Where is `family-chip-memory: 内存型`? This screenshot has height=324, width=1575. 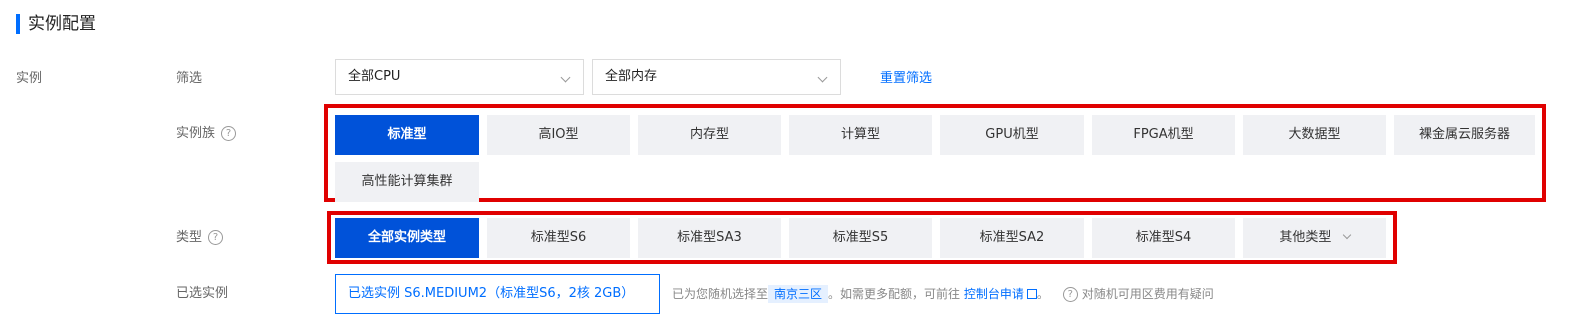 family-chip-memory: 内存型 is located at coordinates (709, 135).